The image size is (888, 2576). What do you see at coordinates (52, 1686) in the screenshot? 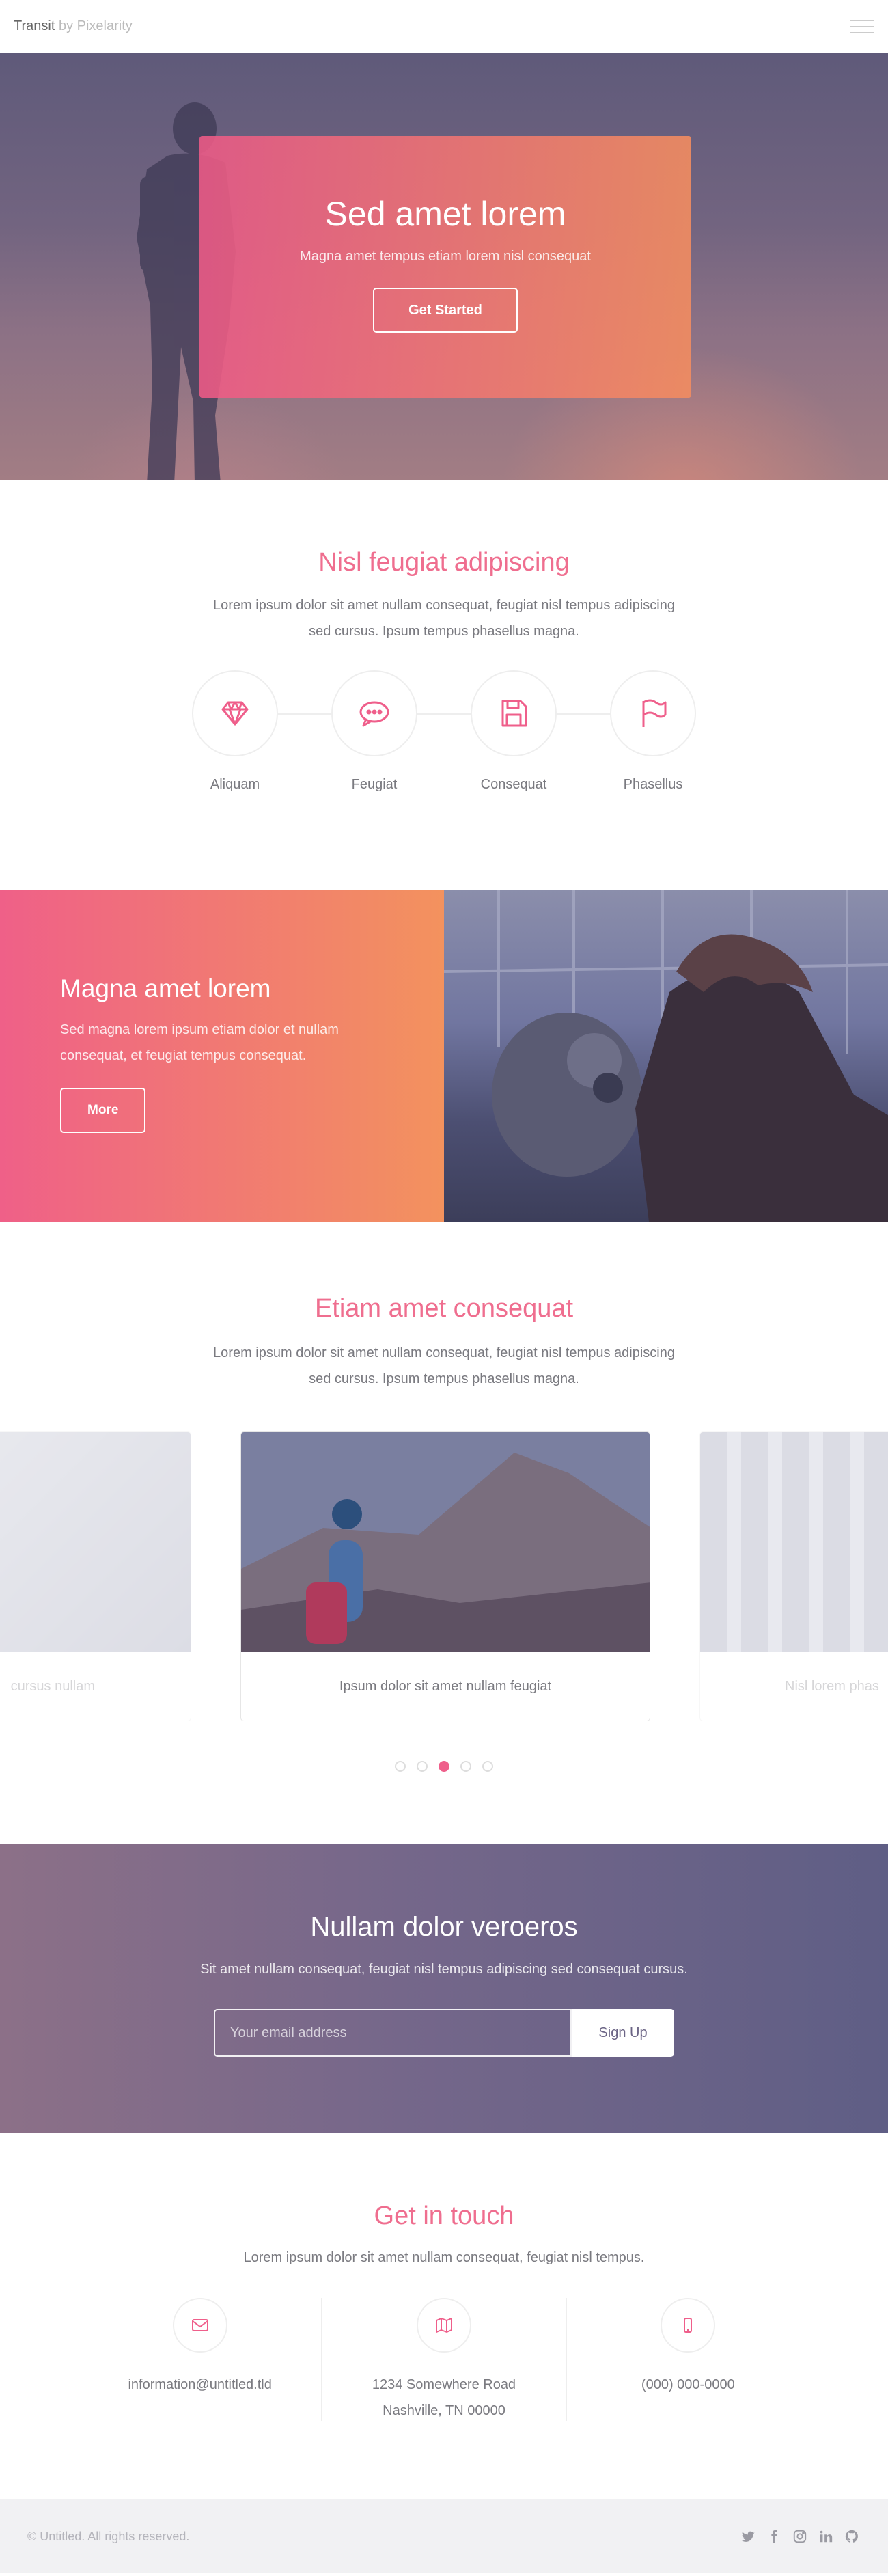
I see `card-caption: cursus nullam` at bounding box center [52, 1686].